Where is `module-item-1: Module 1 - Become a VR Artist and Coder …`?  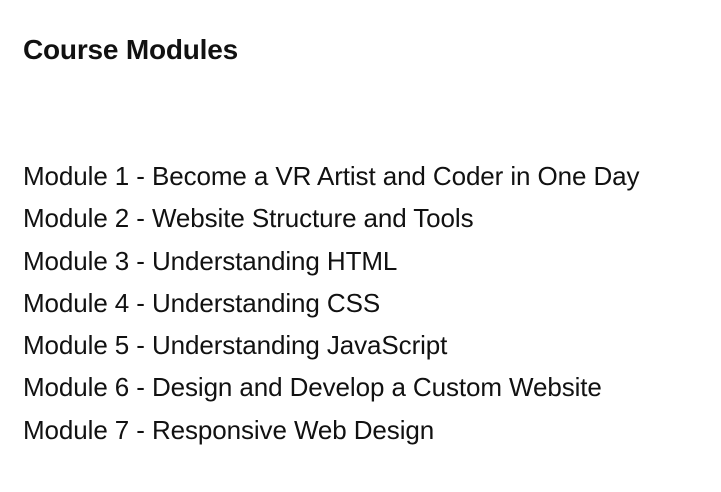 module-item-1: Module 1 - Become a VR Artist and Coder … is located at coordinates (331, 176).